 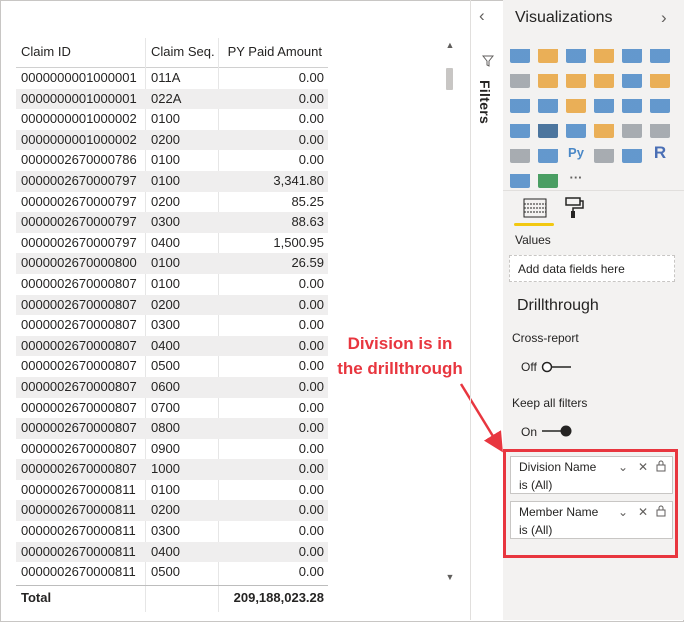 What do you see at coordinates (172, 346) in the screenshot?
I see `table-row: 0000002670000807 0400 0.00` at bounding box center [172, 346].